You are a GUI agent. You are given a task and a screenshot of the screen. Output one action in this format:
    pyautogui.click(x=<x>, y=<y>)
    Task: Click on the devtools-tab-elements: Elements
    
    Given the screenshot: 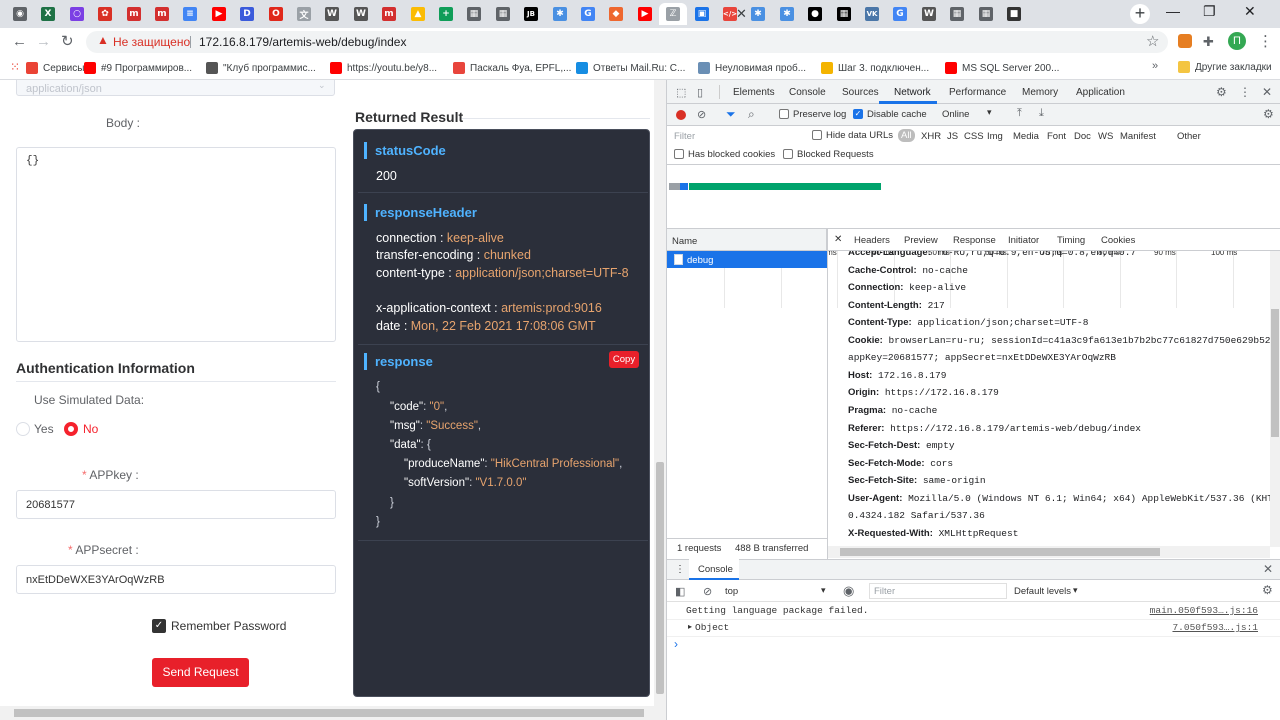 What is the action you would take?
    pyautogui.click(x=754, y=92)
    